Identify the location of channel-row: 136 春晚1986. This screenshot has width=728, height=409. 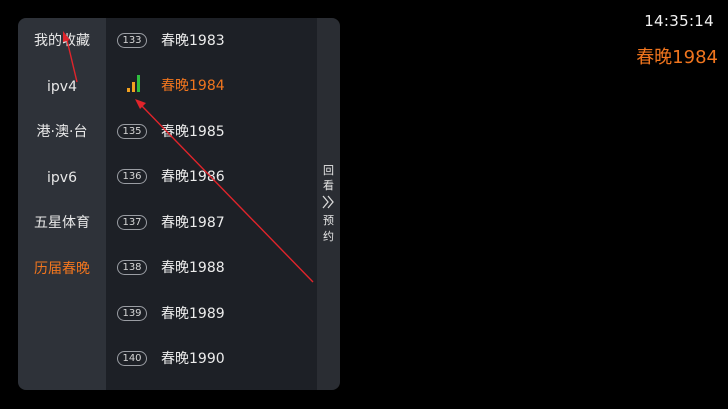
(211, 177).